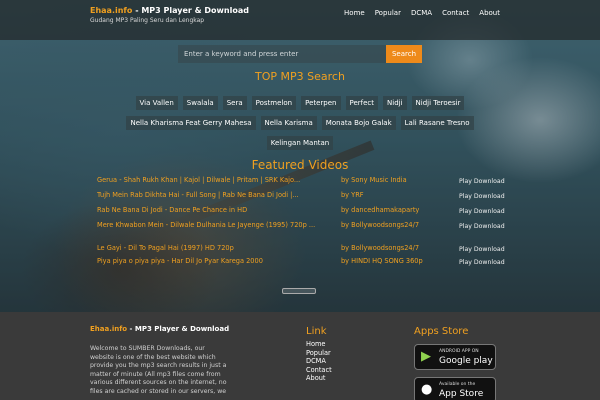 The image size is (600, 400). Describe the element at coordinates (374, 180) in the screenshot. I see `video-channel: by Sony Music India` at that location.